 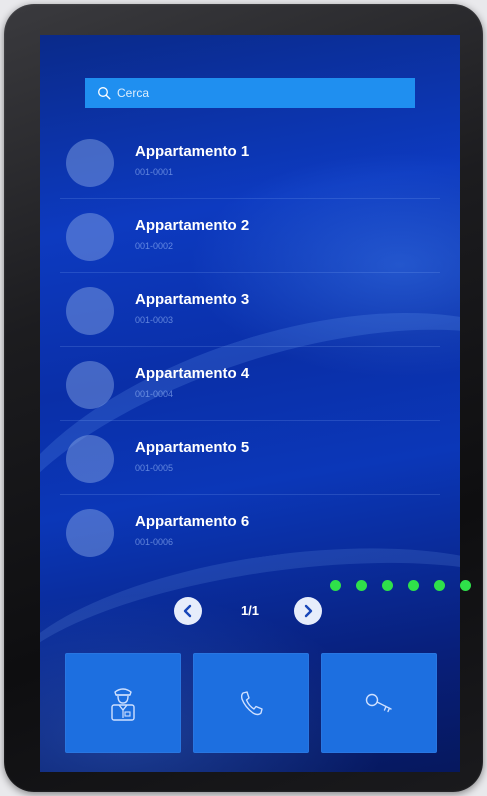 I want to click on apartment-code: 001-0001, so click(x=154, y=172).